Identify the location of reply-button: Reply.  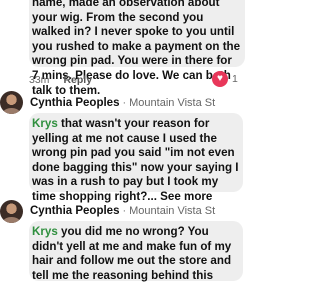
(77, 80).